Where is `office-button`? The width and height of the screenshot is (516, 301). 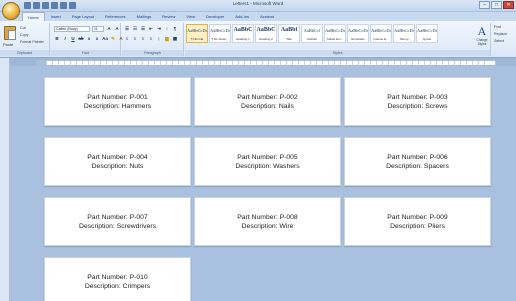
office-button is located at coordinates (11, 11).